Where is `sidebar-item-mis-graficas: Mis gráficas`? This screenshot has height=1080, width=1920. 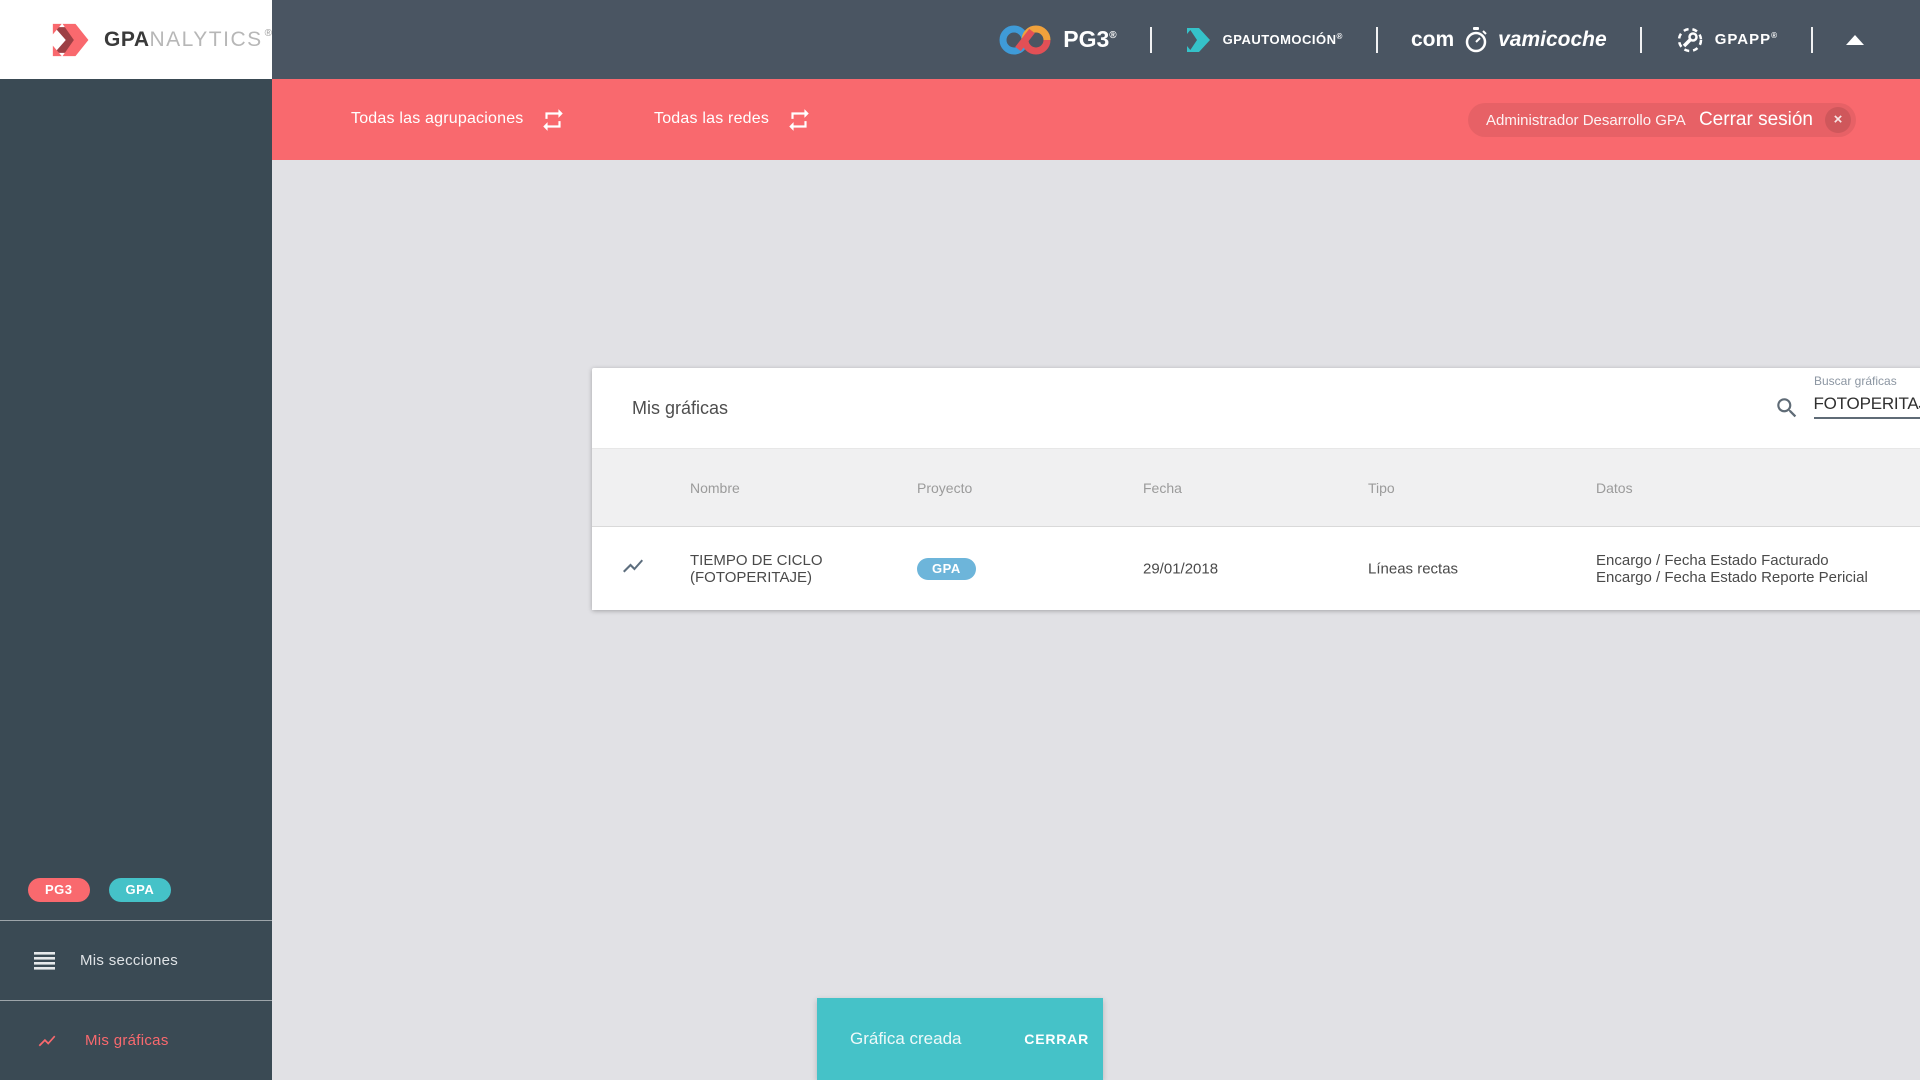 sidebar-item-mis-graficas: Mis gráficas is located at coordinates (136, 1040).